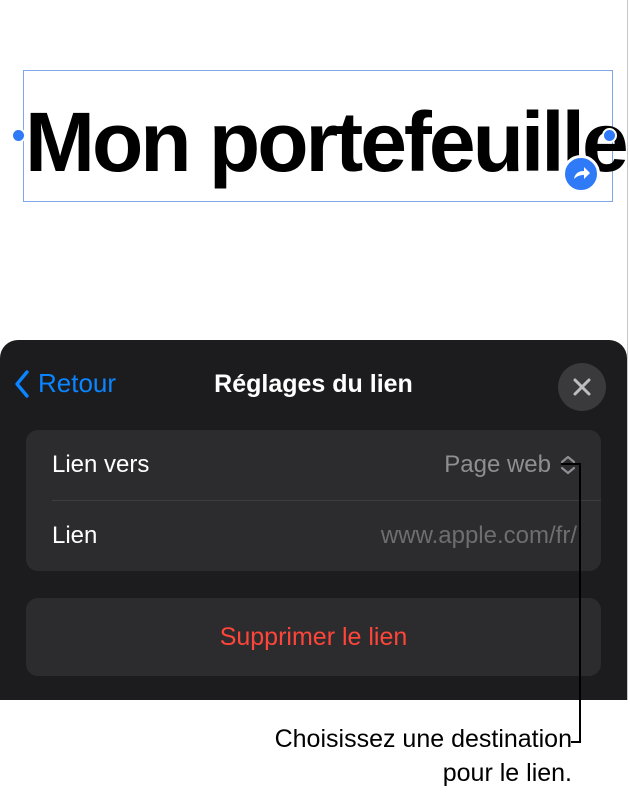  I want to click on callout-leader-line, so click(580, 603).